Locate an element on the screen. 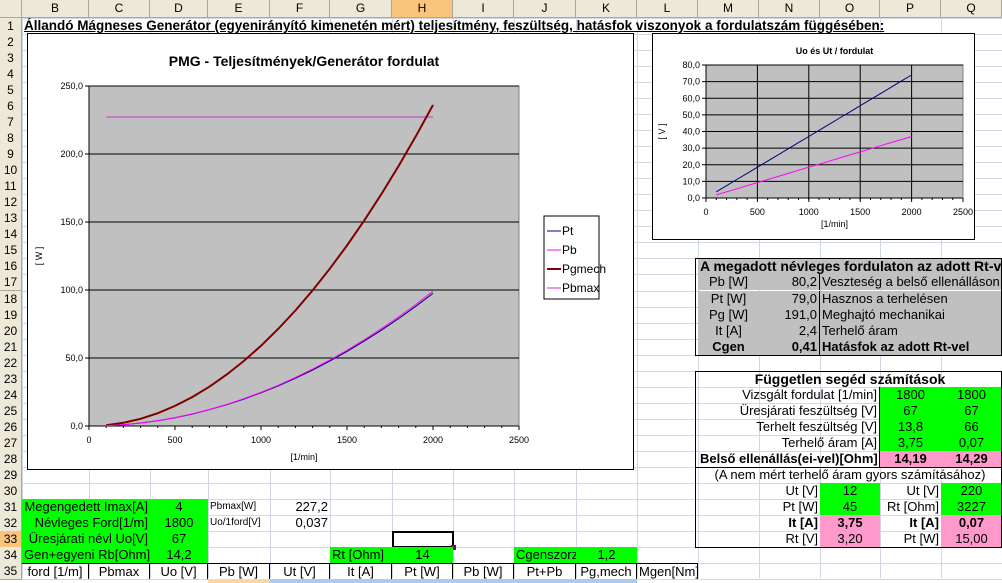 Image resolution: width=1002 pixels, height=583 pixels. internal-resistance-cell: 14,2 is located at coordinates (179, 554).